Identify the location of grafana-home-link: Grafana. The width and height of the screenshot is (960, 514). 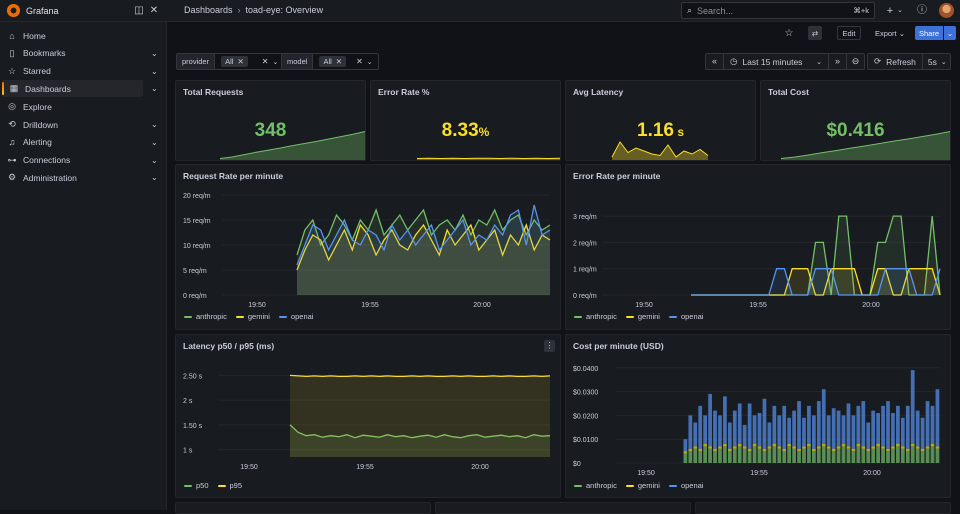
(33, 10).